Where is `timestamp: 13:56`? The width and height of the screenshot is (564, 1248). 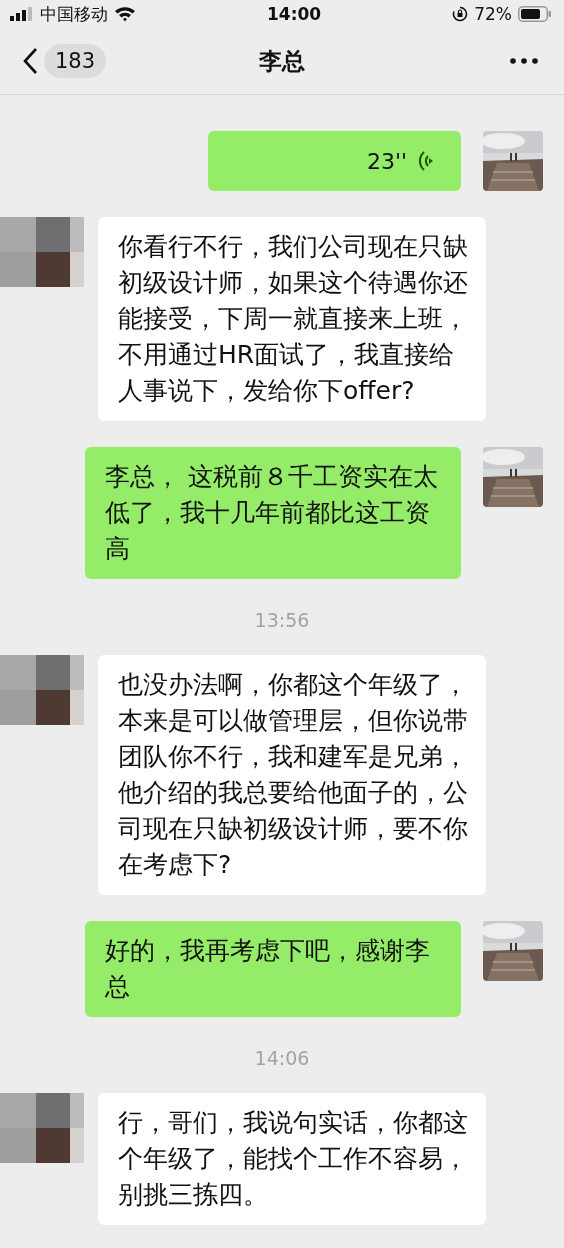
timestamp: 13:56 is located at coordinates (282, 620).